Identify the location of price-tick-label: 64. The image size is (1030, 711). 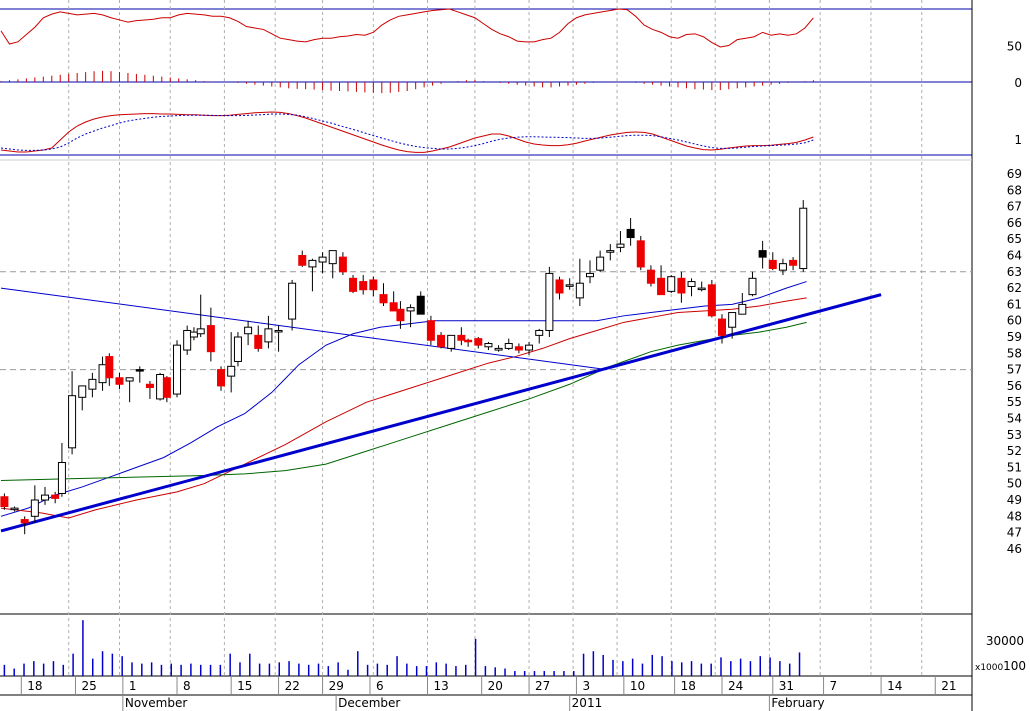
(1014, 256).